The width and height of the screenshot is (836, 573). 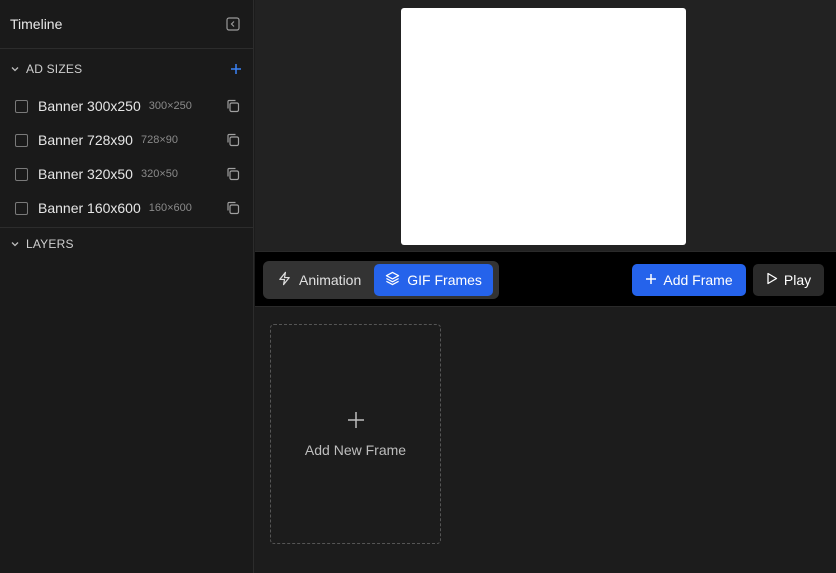 I want to click on ad-sizes-section-header: AD SIZES, so click(x=126, y=69).